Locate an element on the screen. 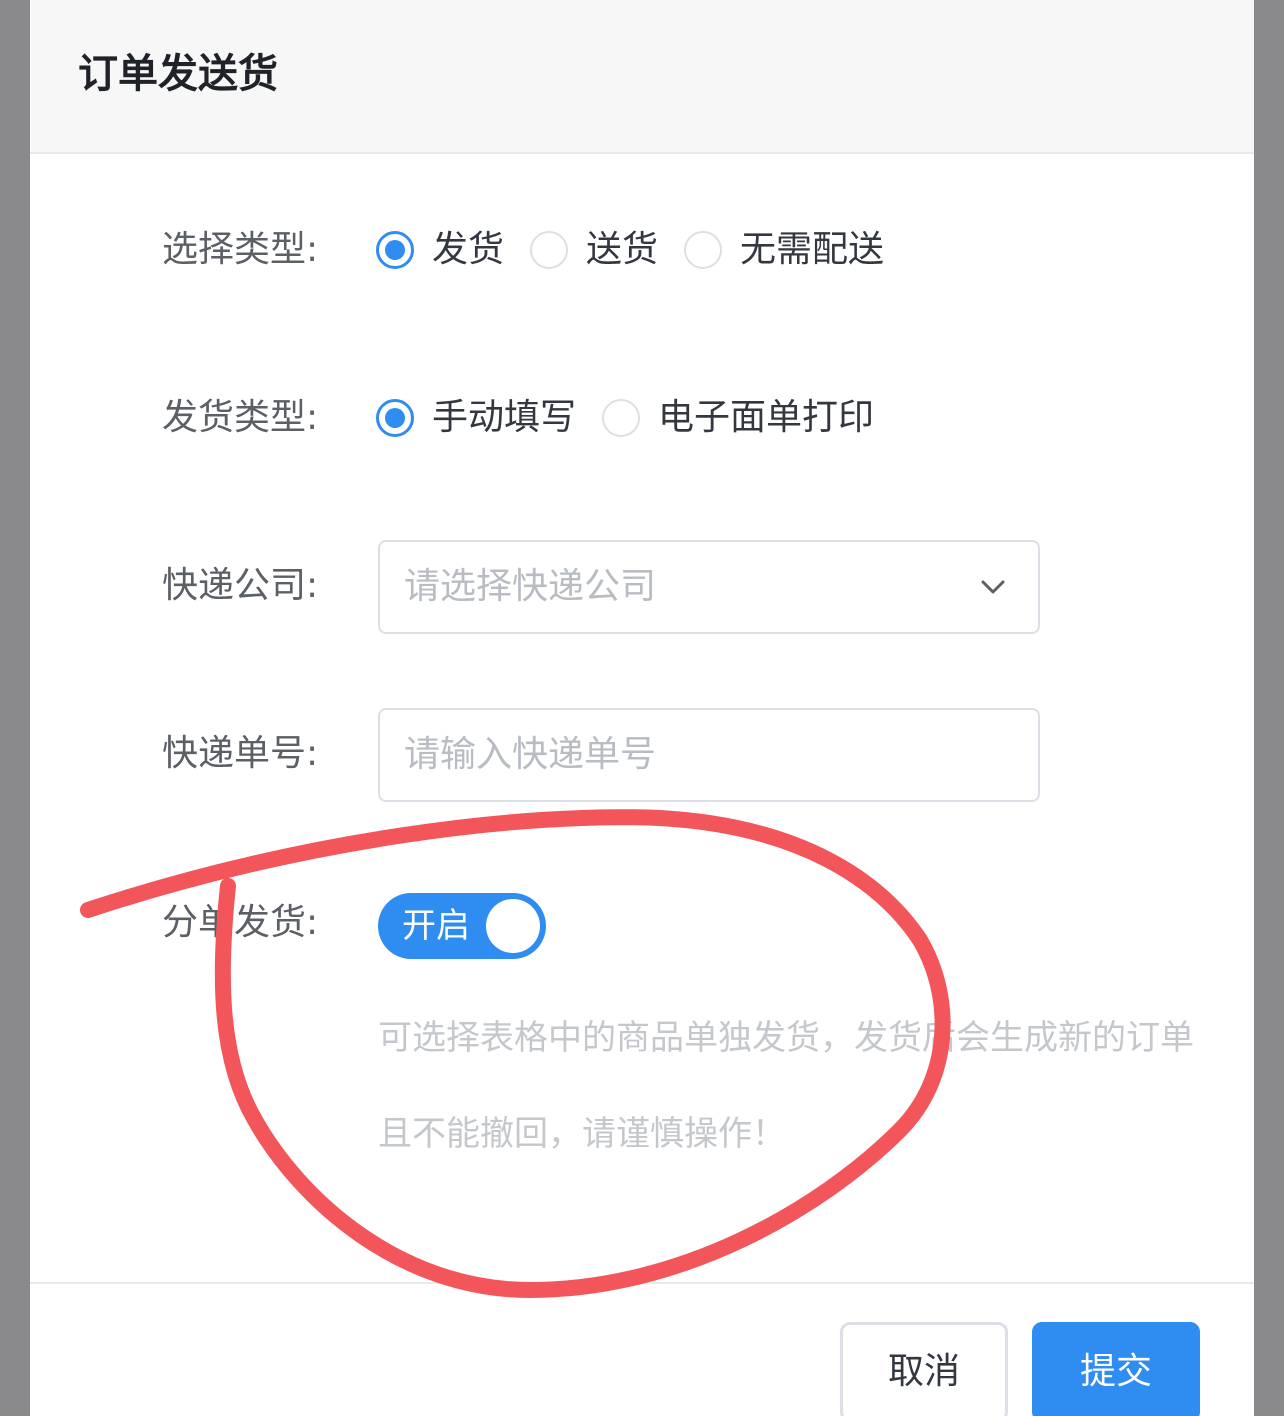  split-shipping-switch: 开启 is located at coordinates (462, 926).